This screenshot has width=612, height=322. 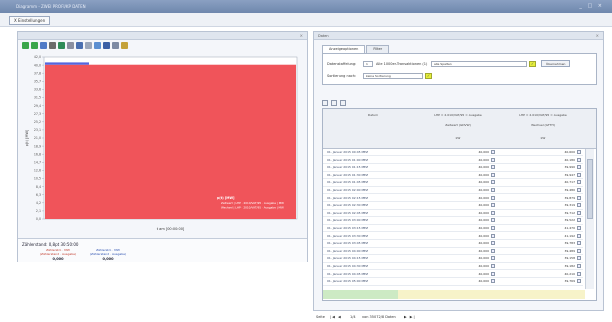 I want to click on back-icon, so click(x=25, y=45).